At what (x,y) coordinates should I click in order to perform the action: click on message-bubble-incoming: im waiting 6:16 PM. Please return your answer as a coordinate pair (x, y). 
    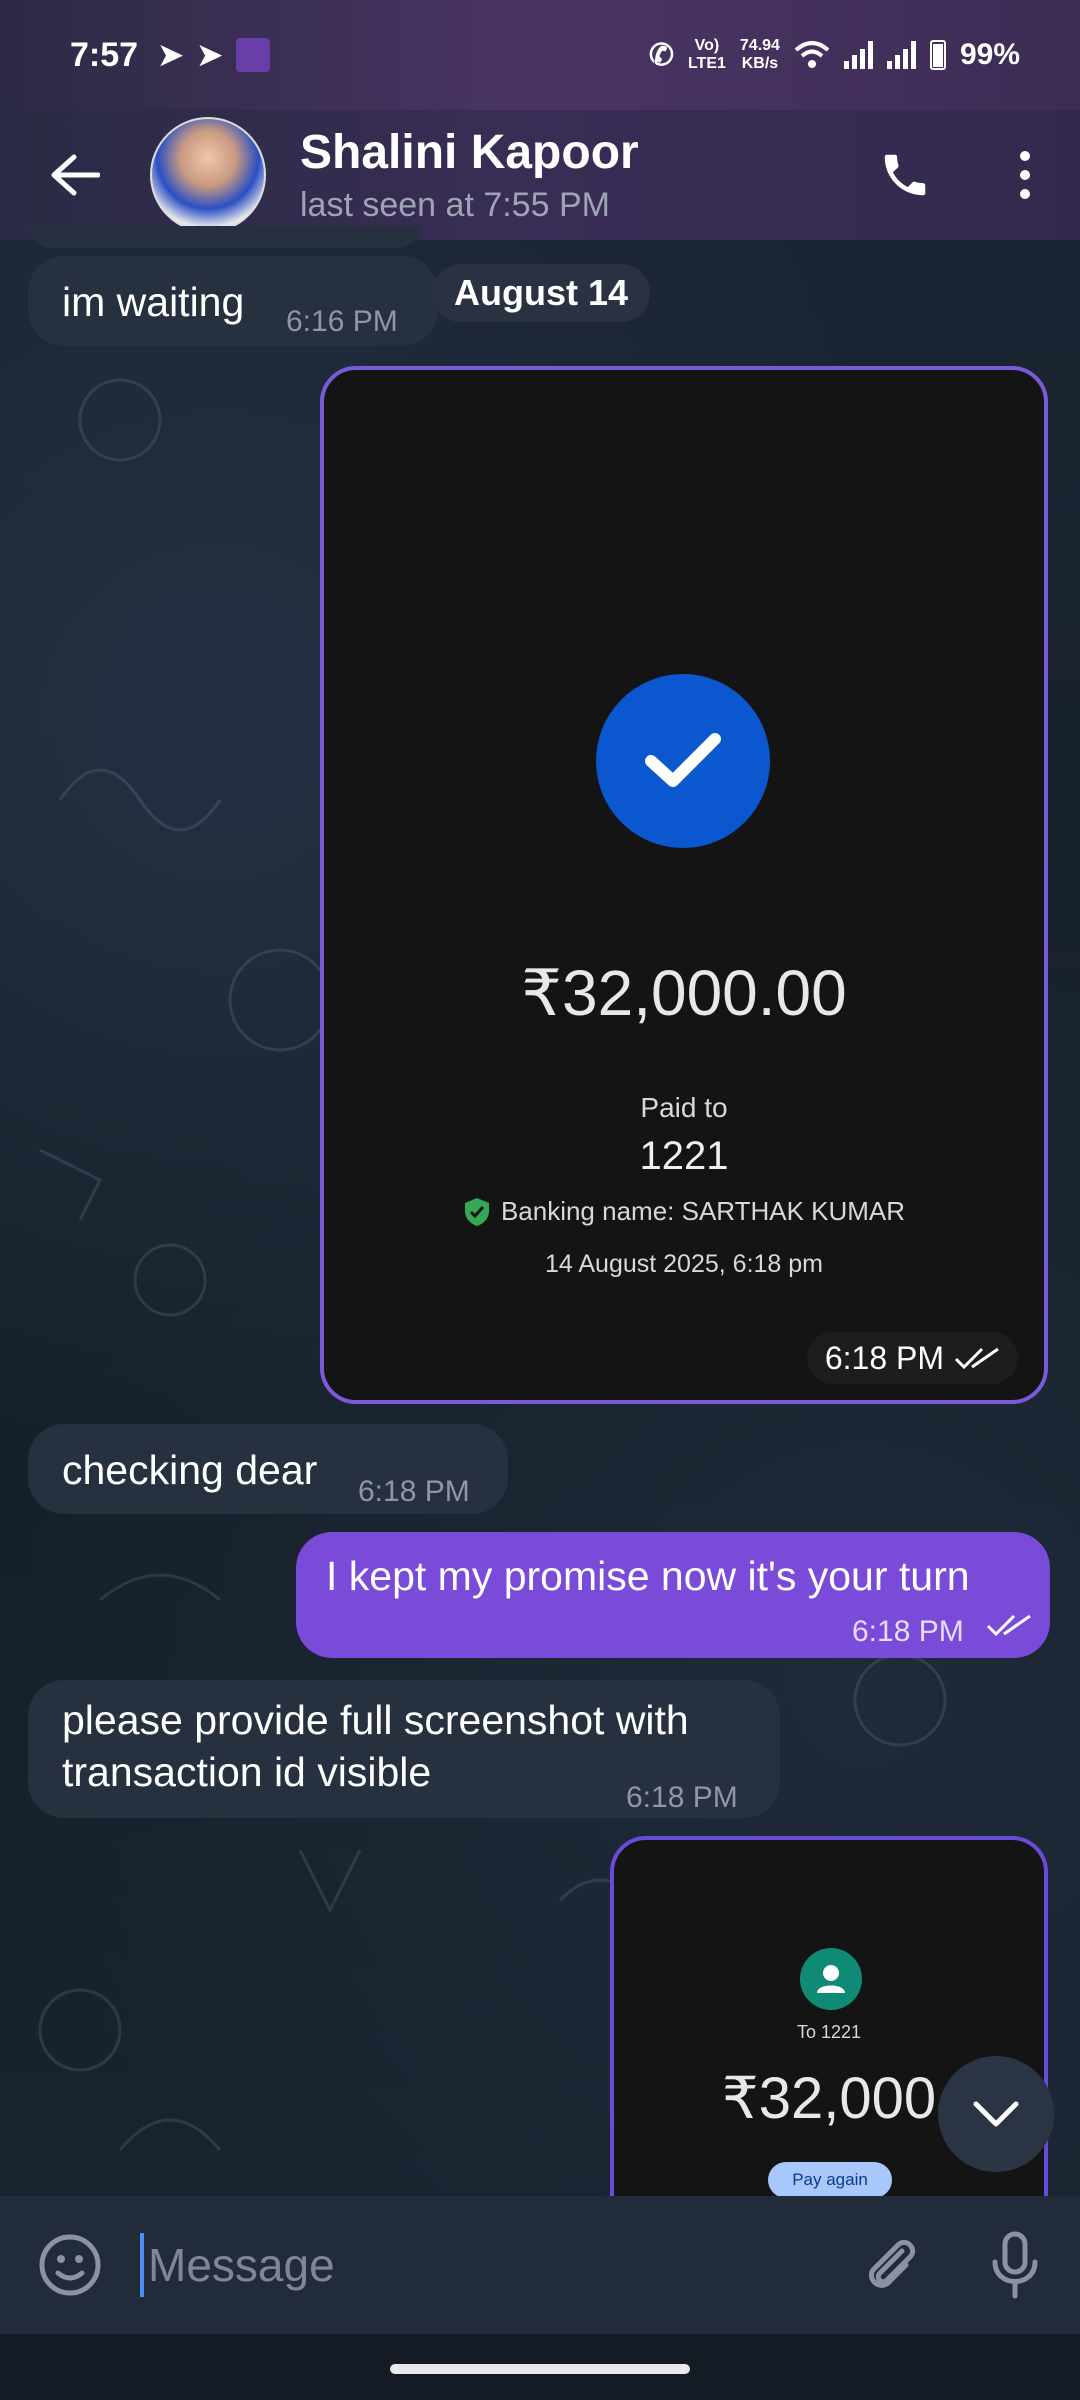
    Looking at the image, I should click on (233, 301).